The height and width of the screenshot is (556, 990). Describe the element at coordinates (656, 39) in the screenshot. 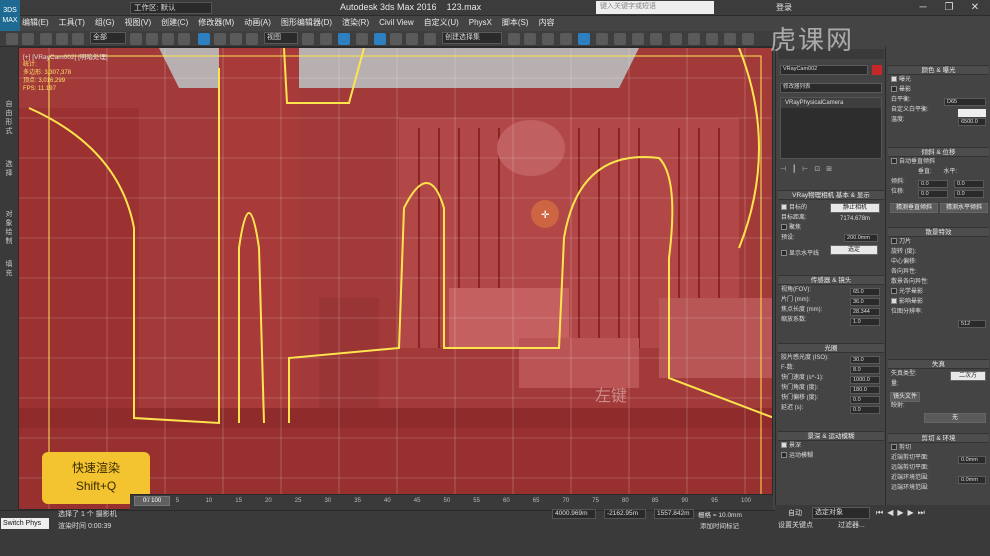

I see `render-production-icon` at that location.